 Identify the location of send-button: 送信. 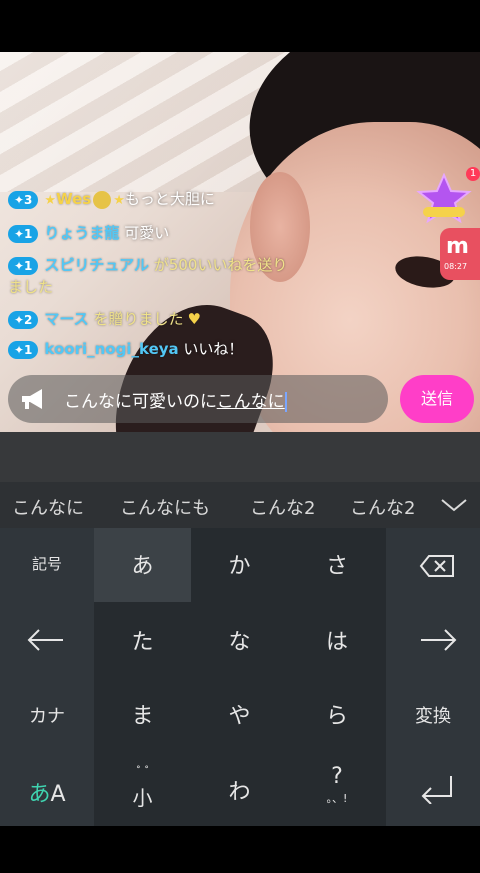
(437, 399).